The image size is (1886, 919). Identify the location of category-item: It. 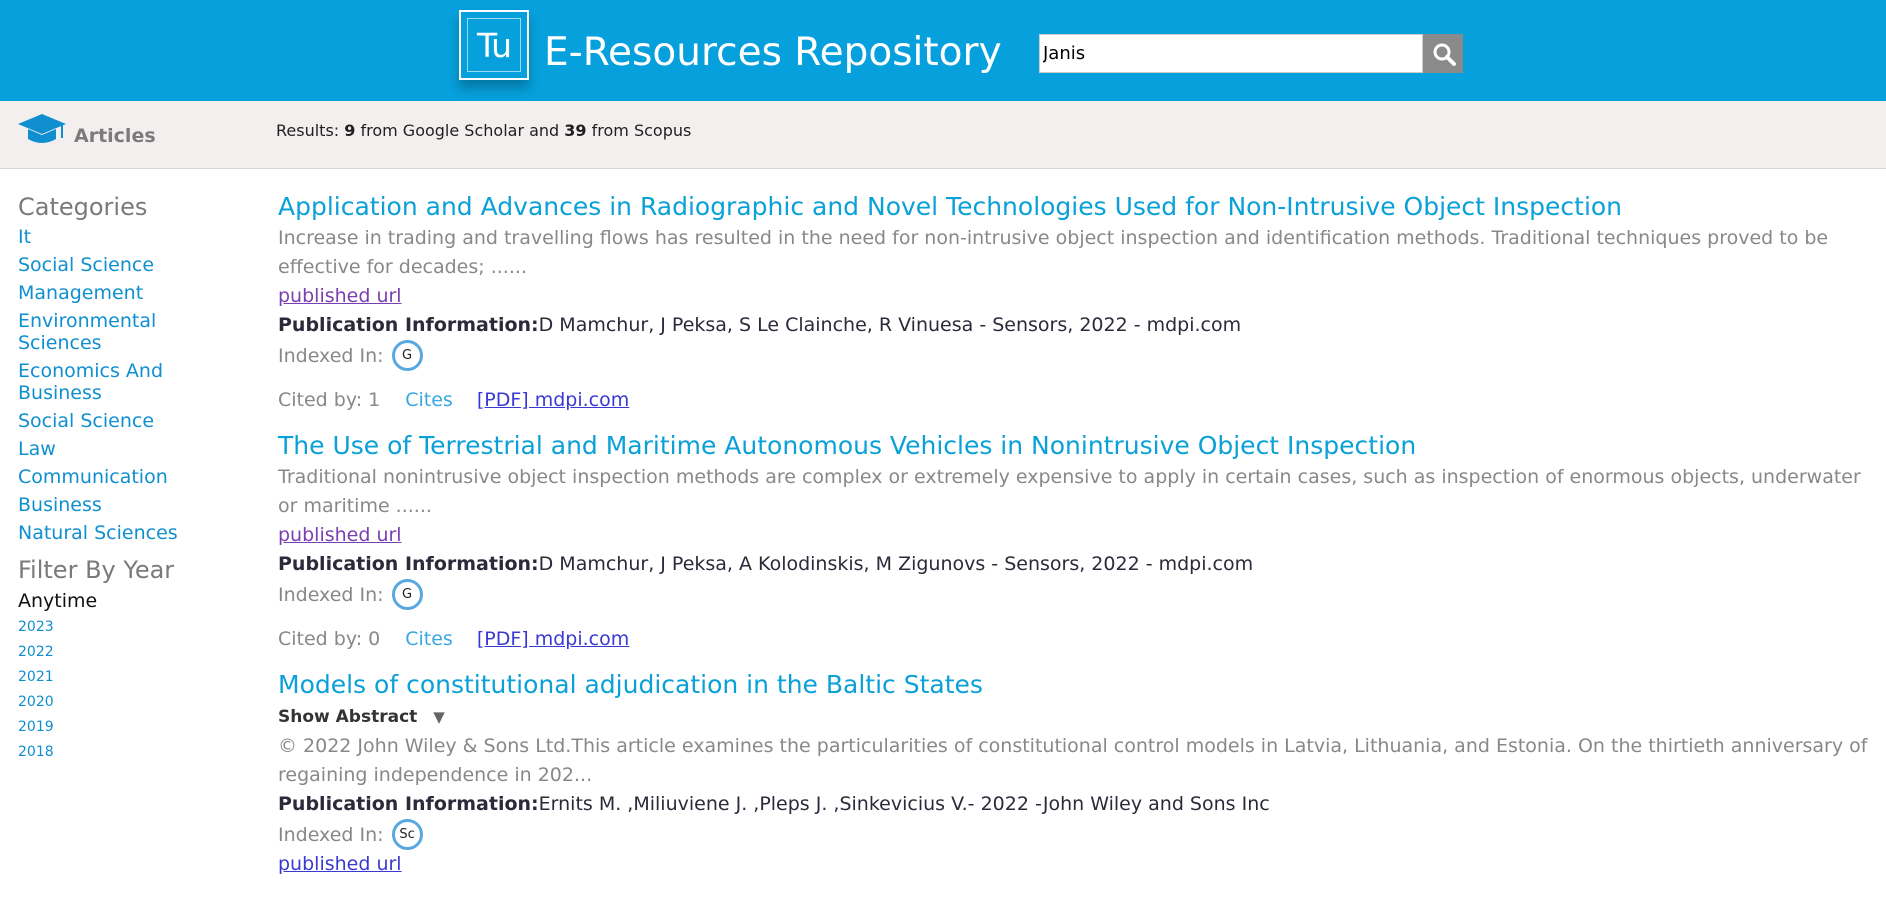
(118, 237).